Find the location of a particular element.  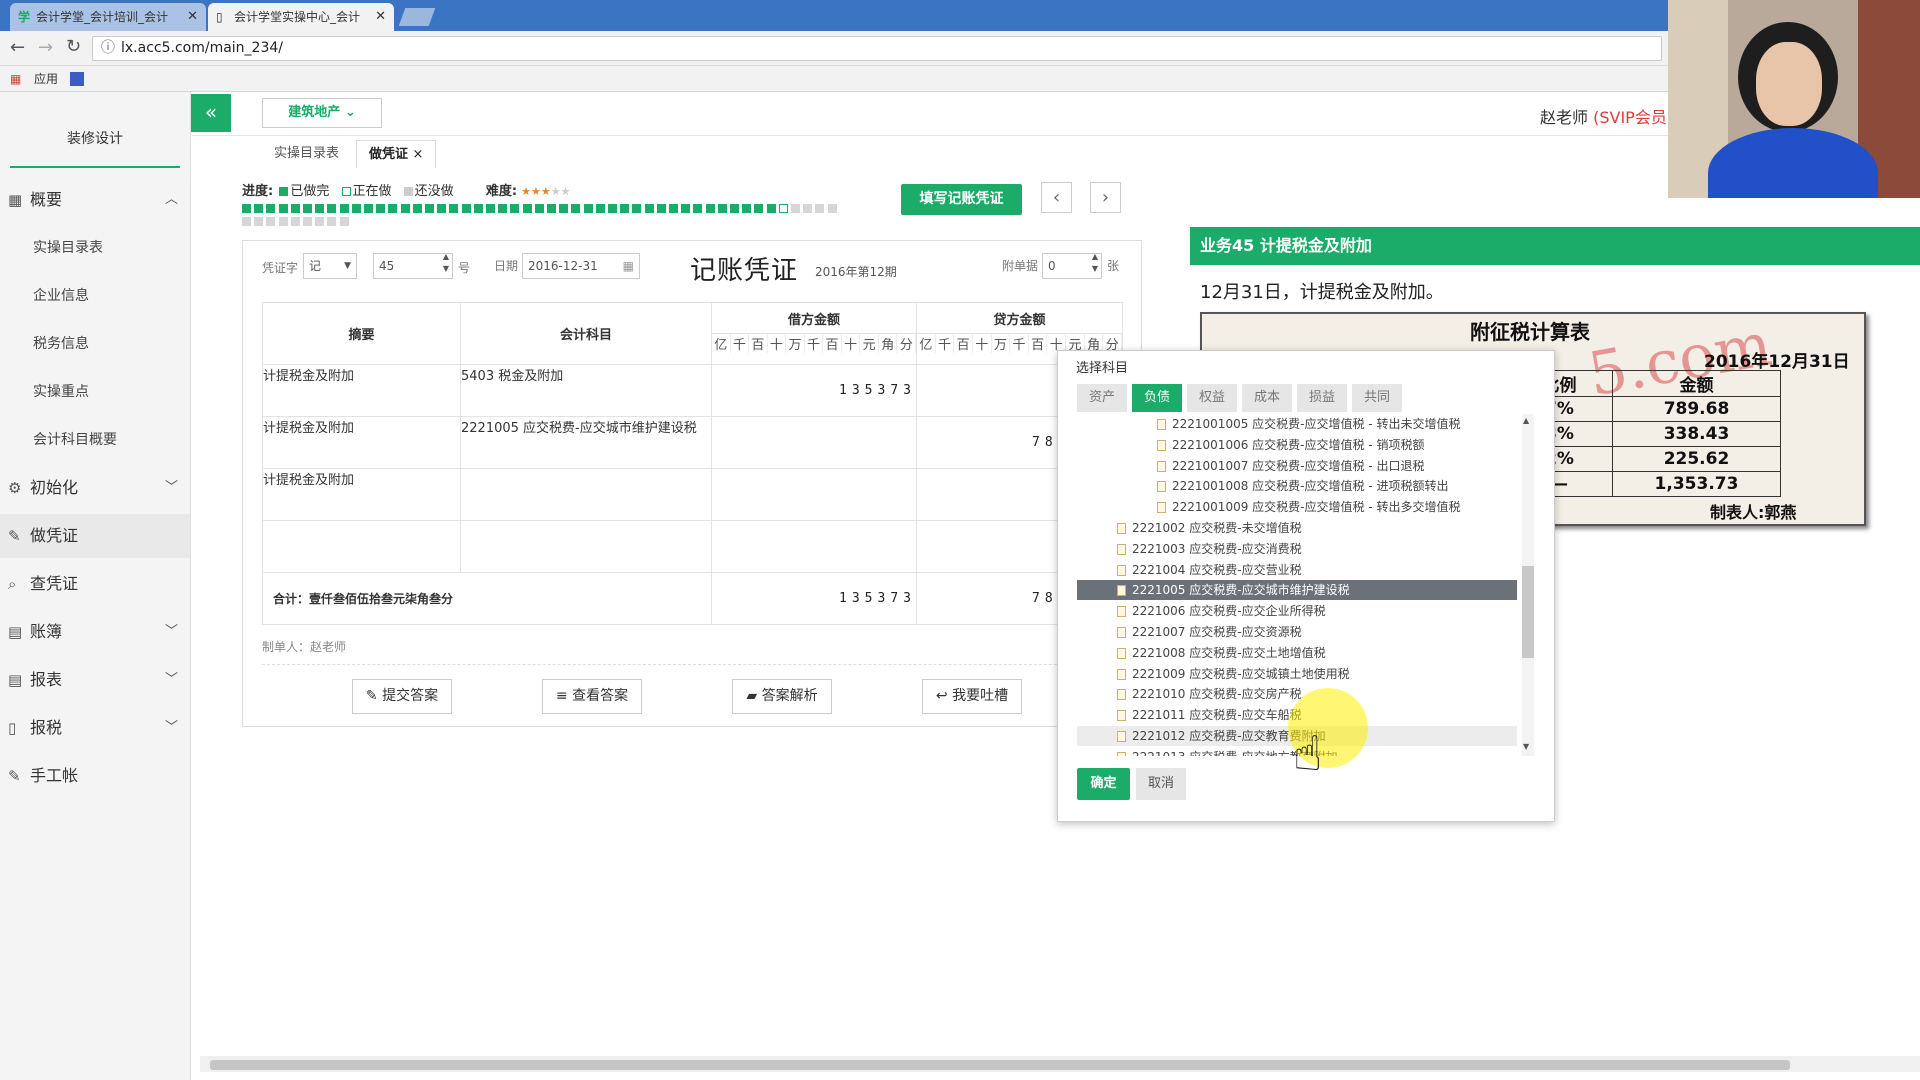

date-input: 2016-12-31 ▦ is located at coordinates (581, 266).